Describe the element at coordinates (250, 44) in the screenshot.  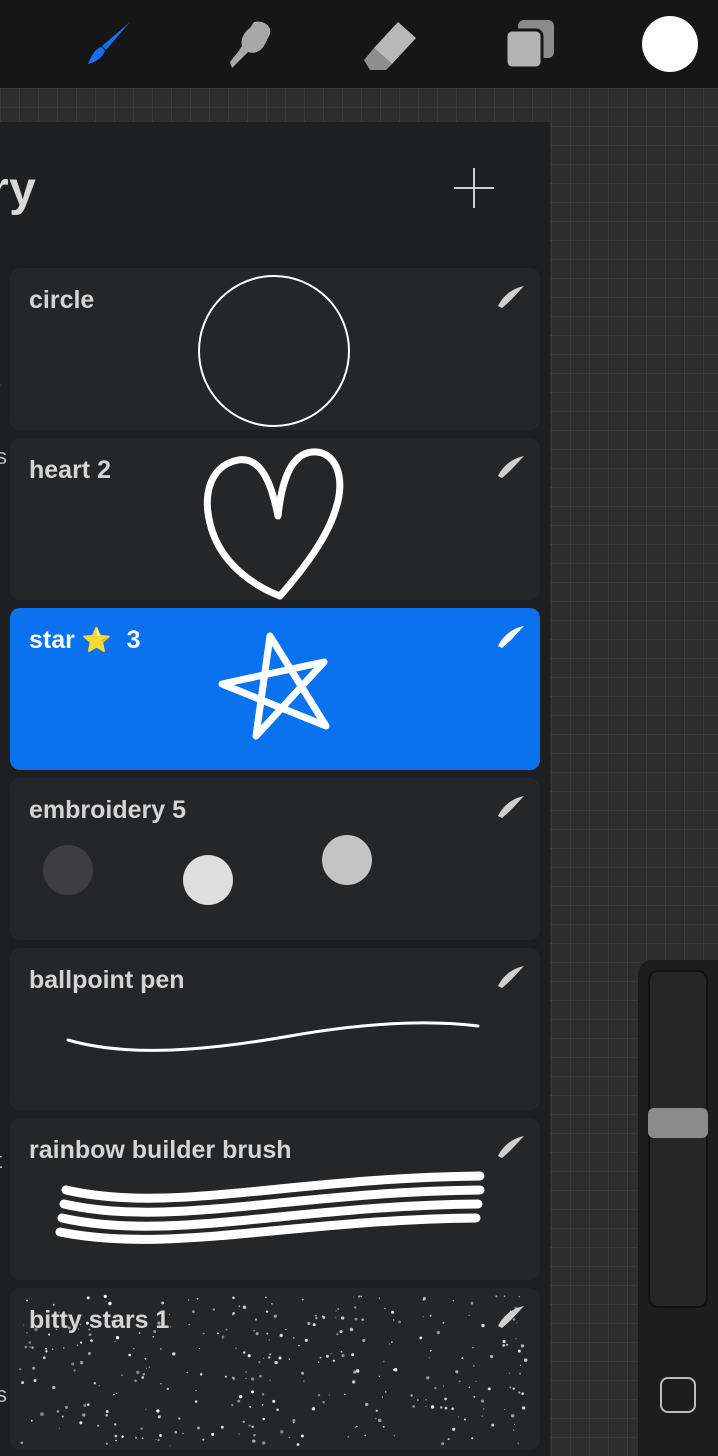
I see `smudge-icon` at that location.